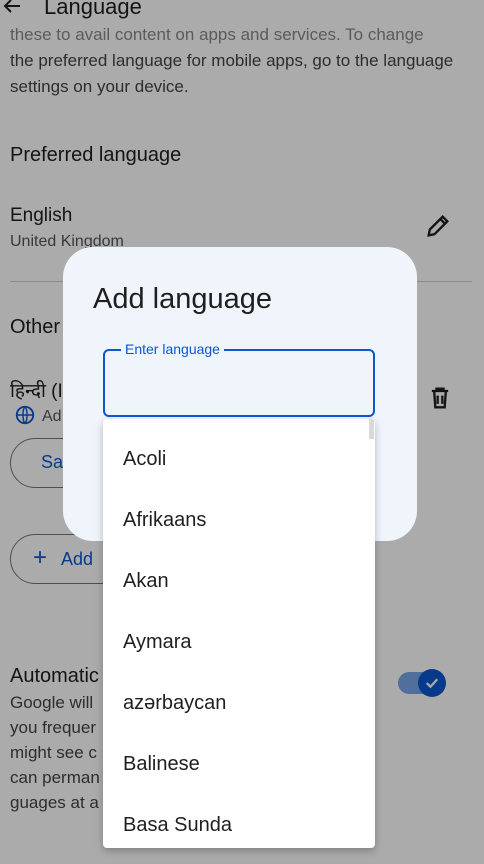  Describe the element at coordinates (239, 815) in the screenshot. I see `list-item: Basa Sunda` at that location.